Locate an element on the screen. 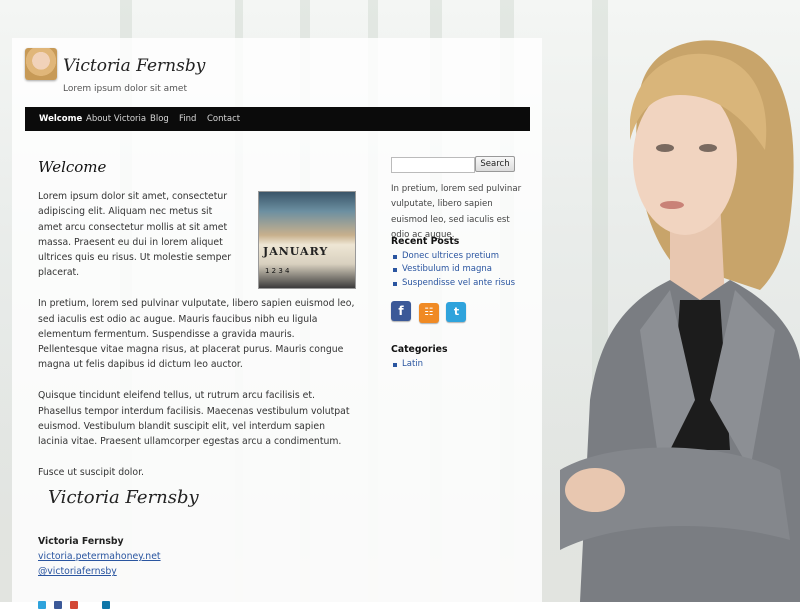  list-item: Latin is located at coordinates (458, 364).